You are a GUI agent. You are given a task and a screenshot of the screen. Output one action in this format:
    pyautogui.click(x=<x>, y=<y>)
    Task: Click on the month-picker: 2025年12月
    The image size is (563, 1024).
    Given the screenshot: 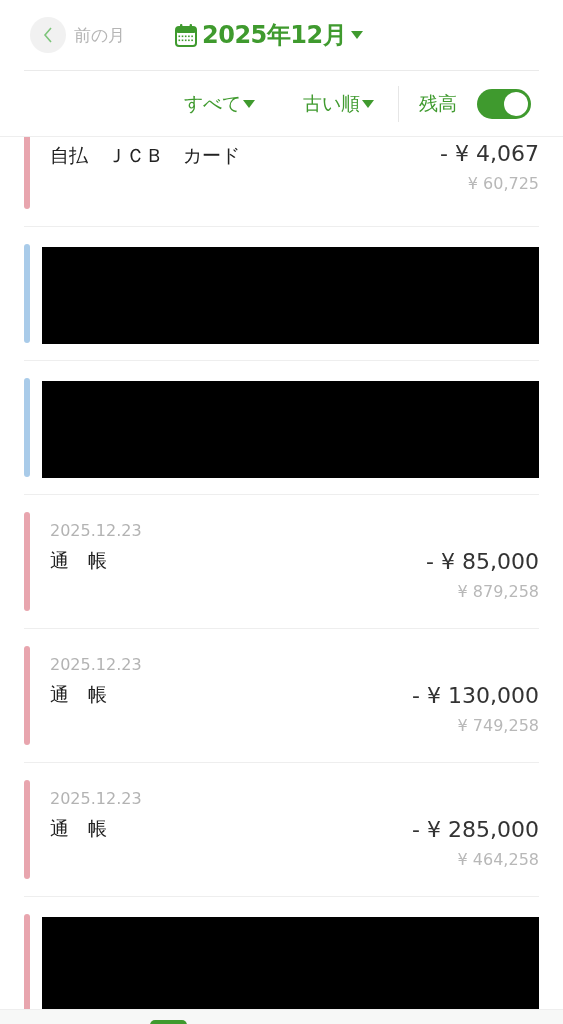 What is the action you would take?
    pyautogui.click(x=269, y=35)
    